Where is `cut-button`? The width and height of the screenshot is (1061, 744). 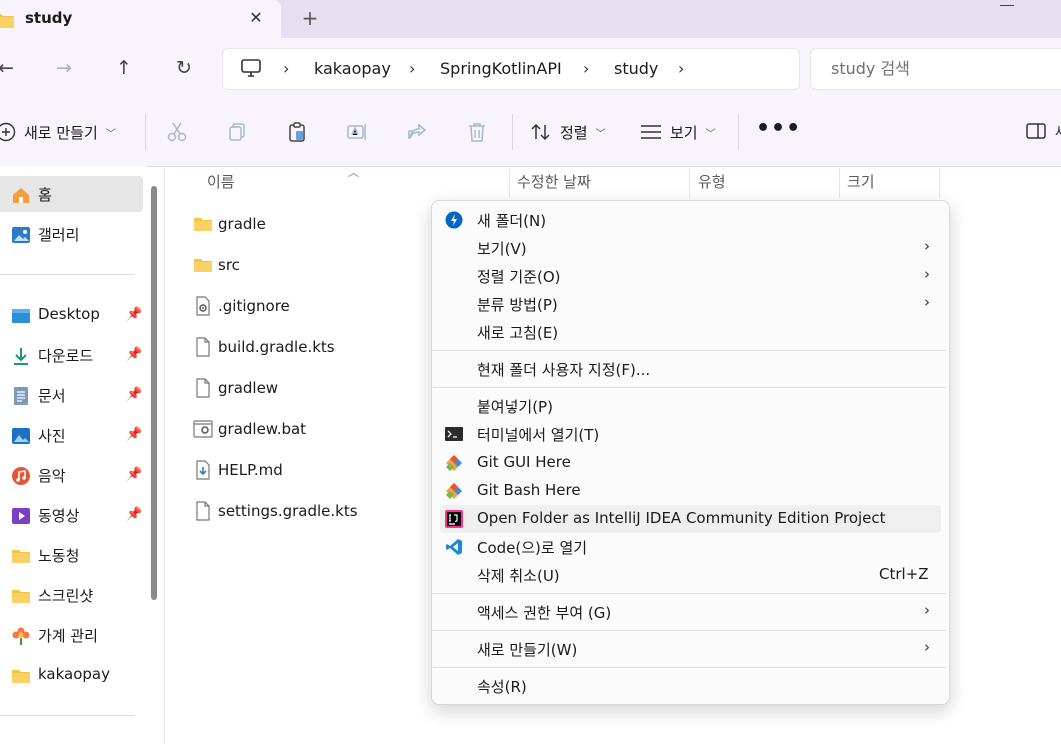
cut-button is located at coordinates (177, 132).